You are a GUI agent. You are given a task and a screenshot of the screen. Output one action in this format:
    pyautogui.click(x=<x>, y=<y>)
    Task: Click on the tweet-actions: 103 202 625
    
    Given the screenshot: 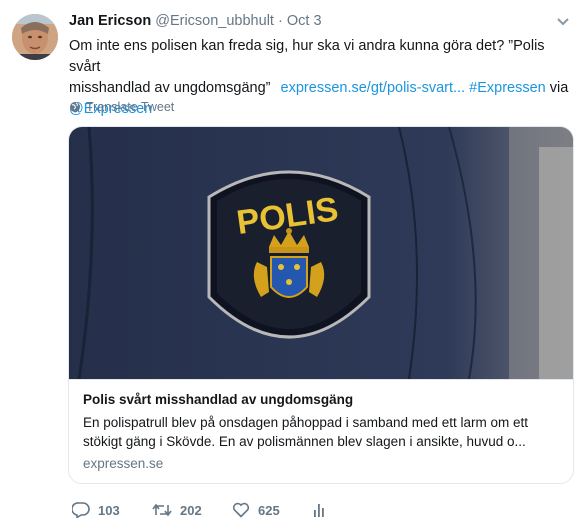 What is the action you would take?
    pyautogui.click(x=199, y=510)
    